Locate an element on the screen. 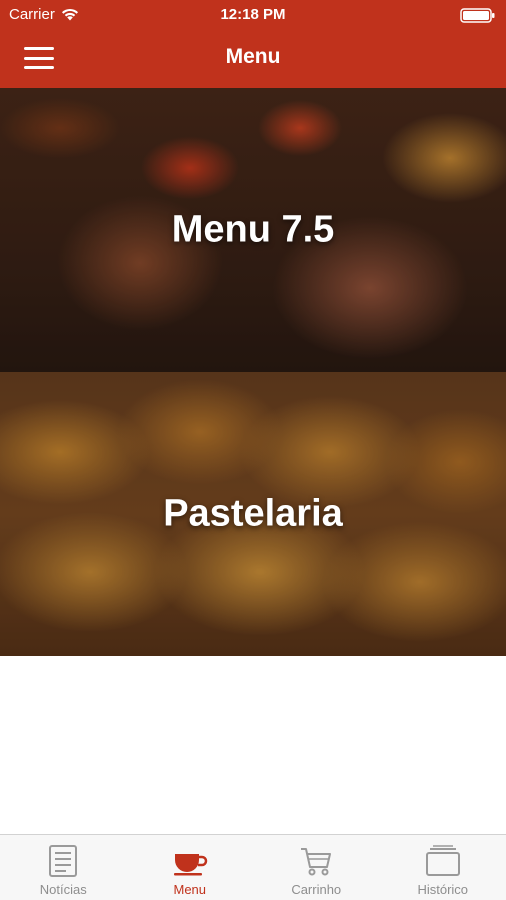 The height and width of the screenshot is (900, 506). cart-icon is located at coordinates (316, 861).